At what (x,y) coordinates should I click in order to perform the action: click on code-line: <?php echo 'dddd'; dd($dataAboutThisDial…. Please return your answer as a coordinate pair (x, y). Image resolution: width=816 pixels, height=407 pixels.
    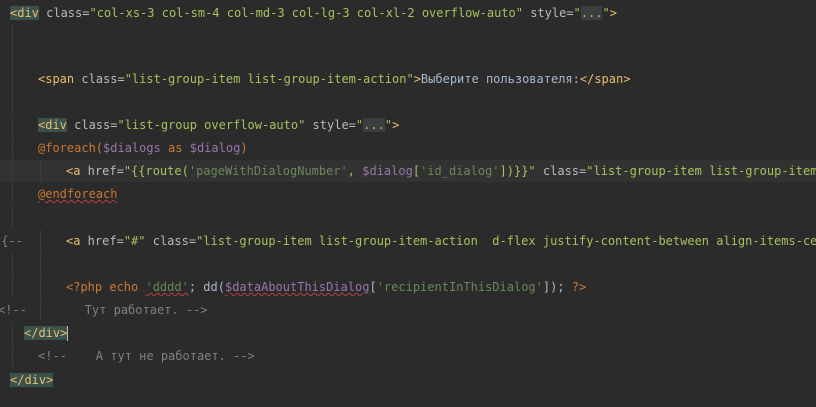
    Looking at the image, I should click on (408, 287).